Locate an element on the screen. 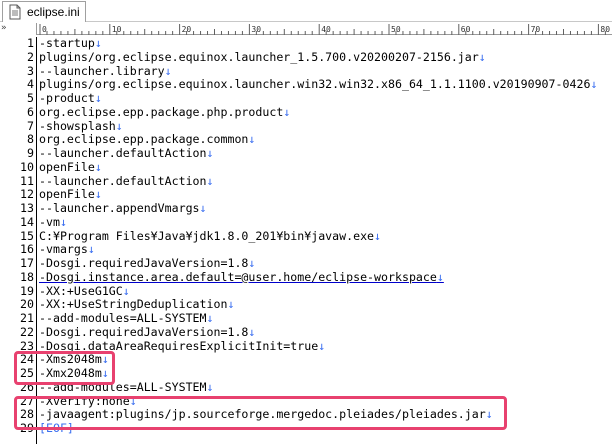  tab-label: eclipse.ini is located at coordinates (53, 12).